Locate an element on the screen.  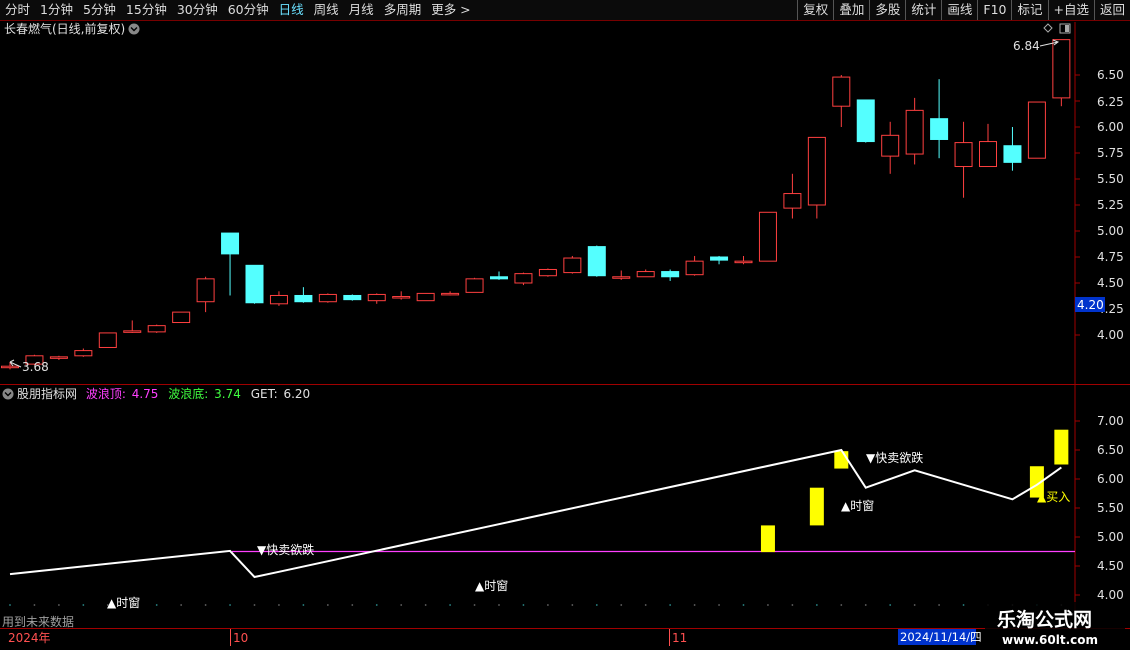
indicator-chevron-icon is located at coordinates (8, 394).